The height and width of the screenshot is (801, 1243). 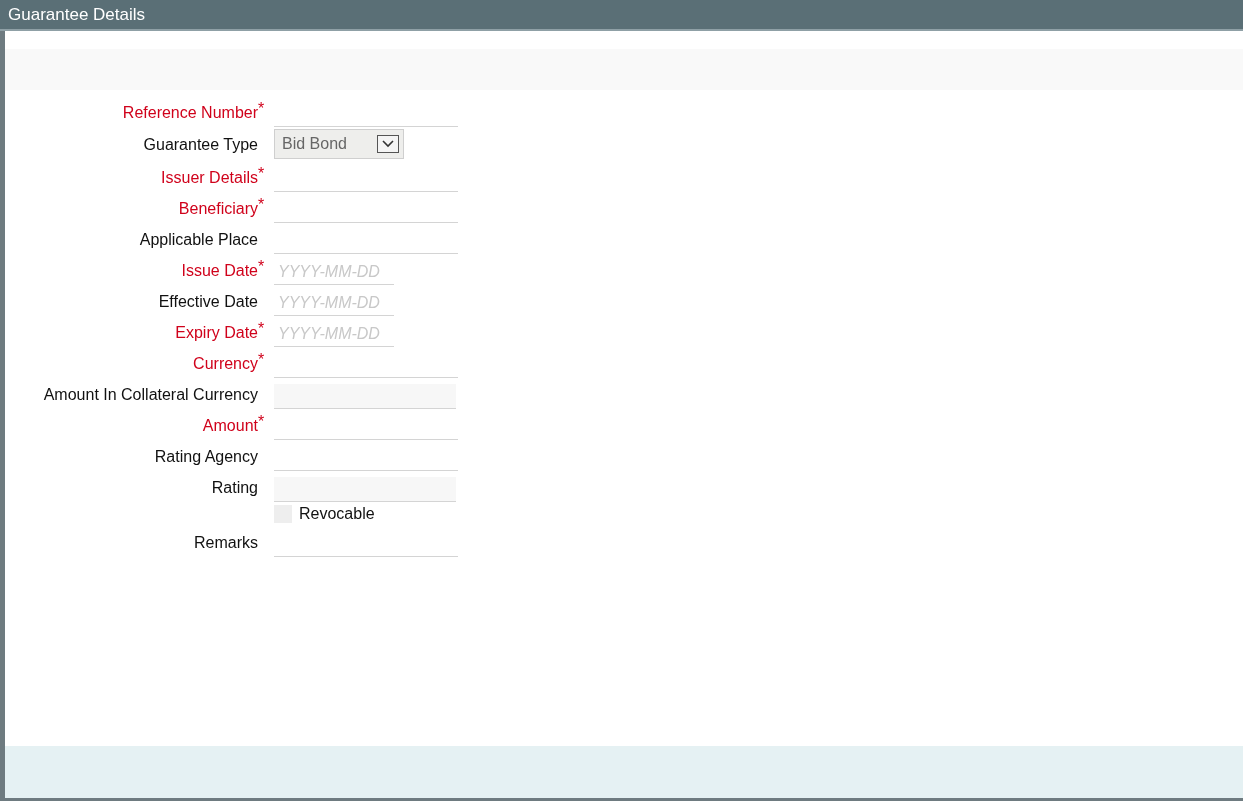 I want to click on field-label: Guarantee Type, so click(x=200, y=144).